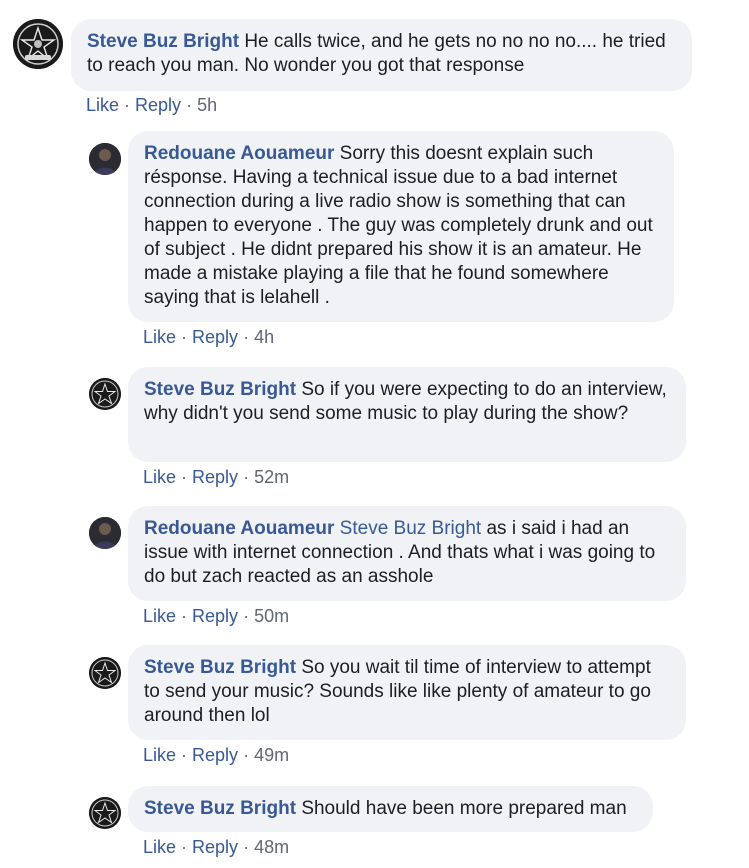 The width and height of the screenshot is (749, 868). Describe the element at coordinates (271, 755) in the screenshot. I see `comment-timestamp: 49m` at that location.